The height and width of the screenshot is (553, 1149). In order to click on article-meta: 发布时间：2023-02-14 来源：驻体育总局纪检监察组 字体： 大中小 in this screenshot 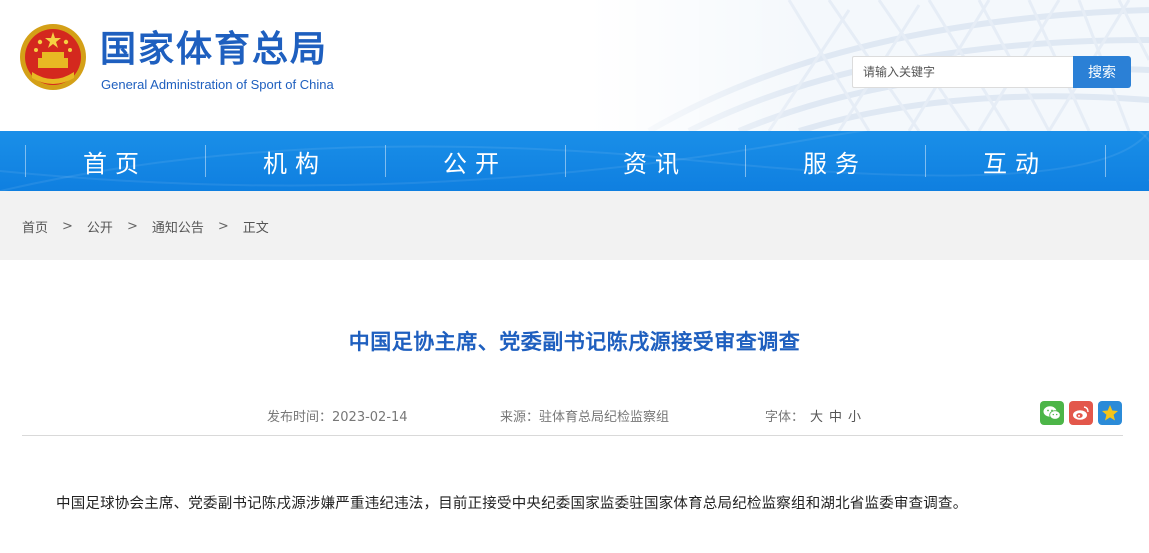, I will do `click(572, 418)`.